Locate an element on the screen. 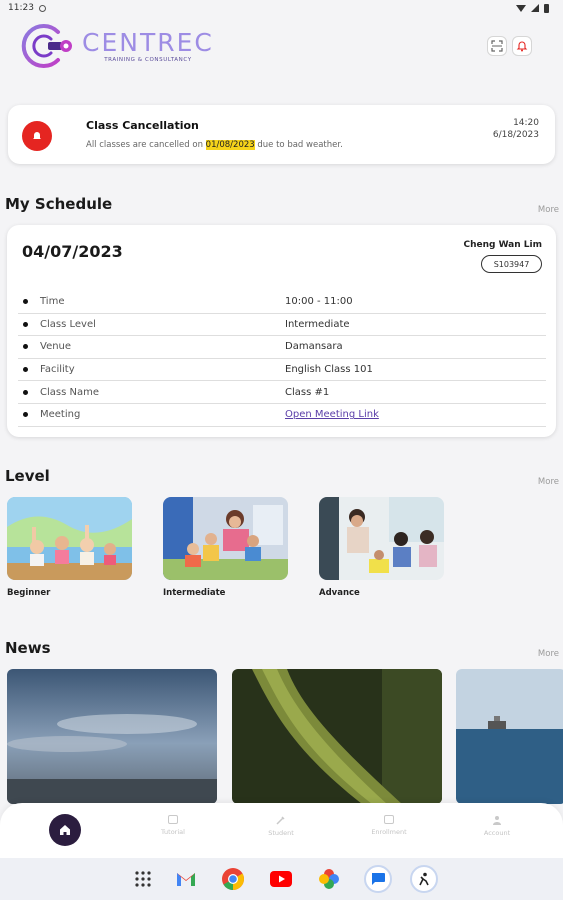  system-dock is located at coordinates (281, 879).